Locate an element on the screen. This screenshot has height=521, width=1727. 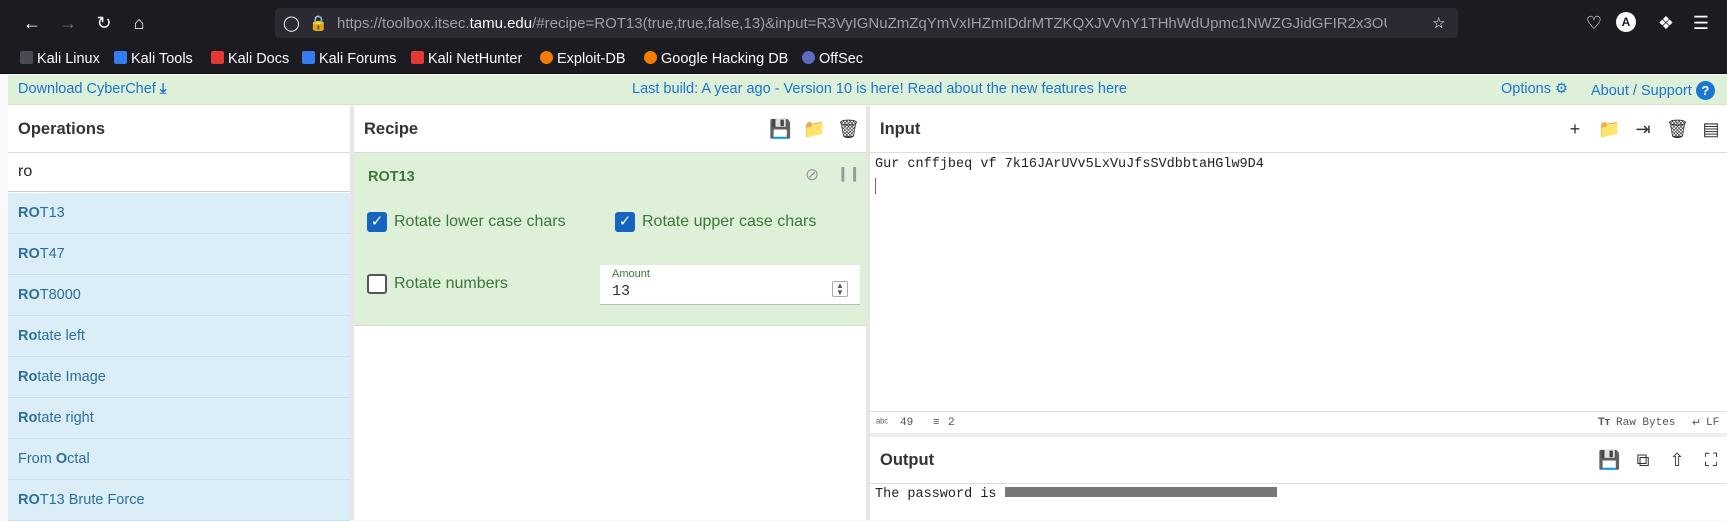
encoding-label: Raw Bytes is located at coordinates (1645, 423).